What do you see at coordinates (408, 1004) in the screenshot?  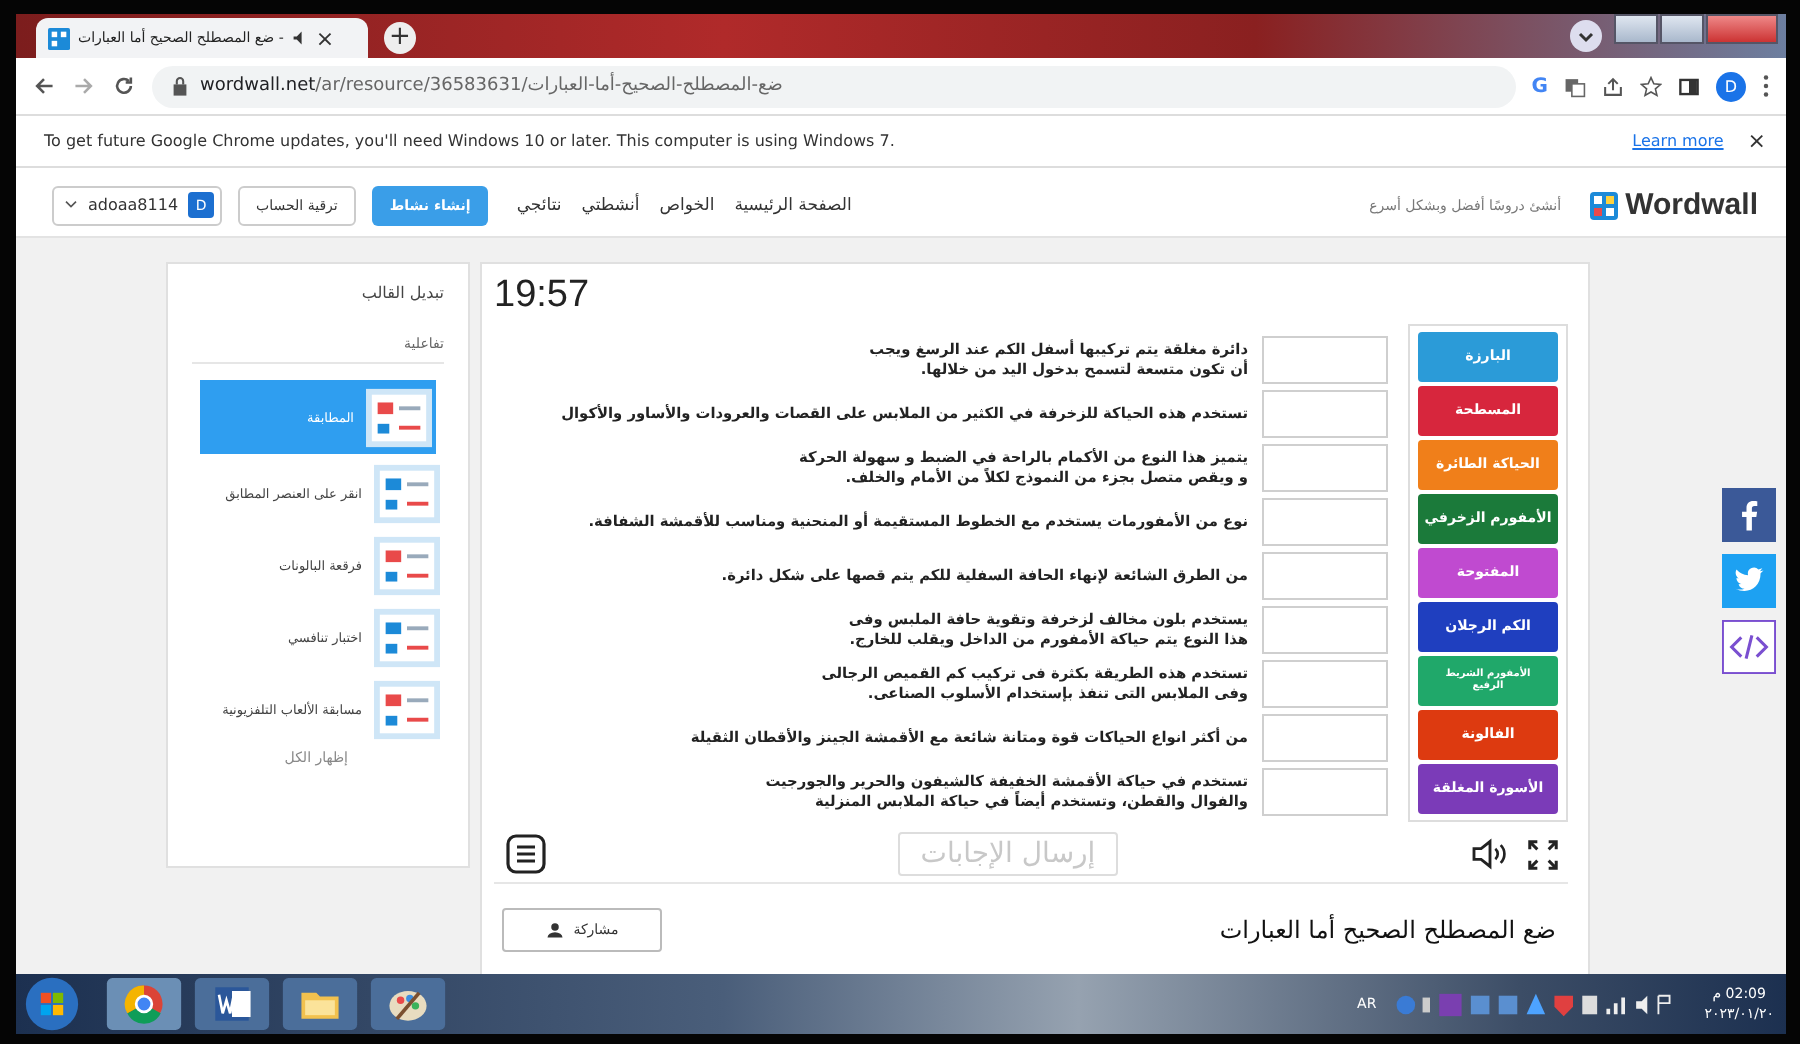 I see `paint-taskbar-icon` at bounding box center [408, 1004].